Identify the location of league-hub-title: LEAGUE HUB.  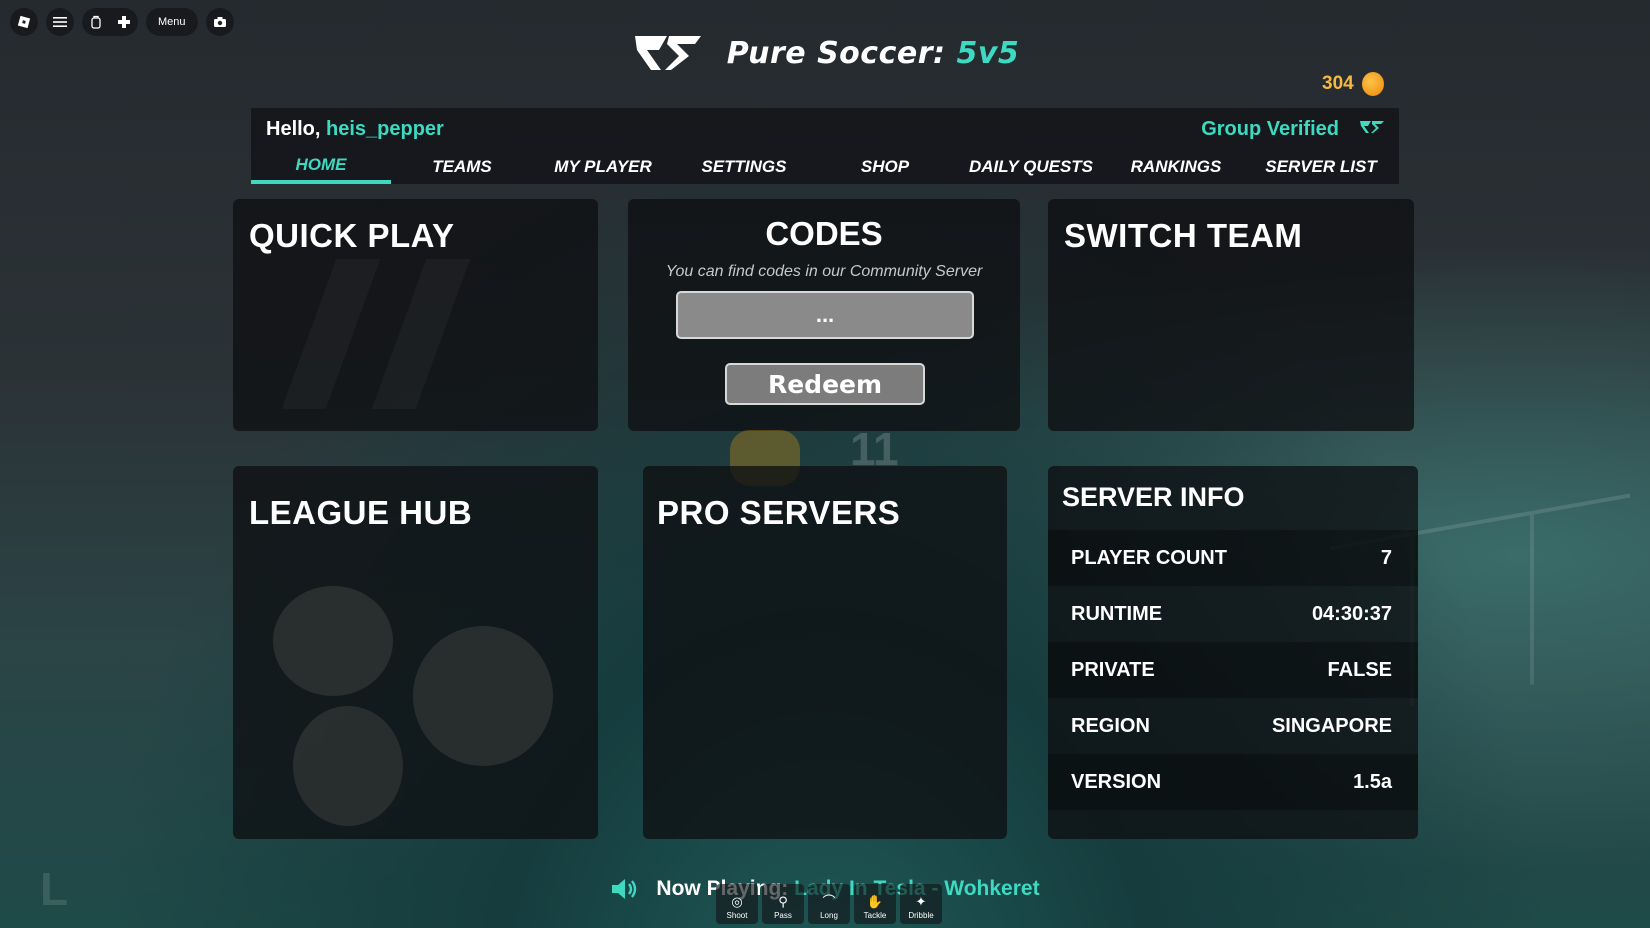
(361, 512).